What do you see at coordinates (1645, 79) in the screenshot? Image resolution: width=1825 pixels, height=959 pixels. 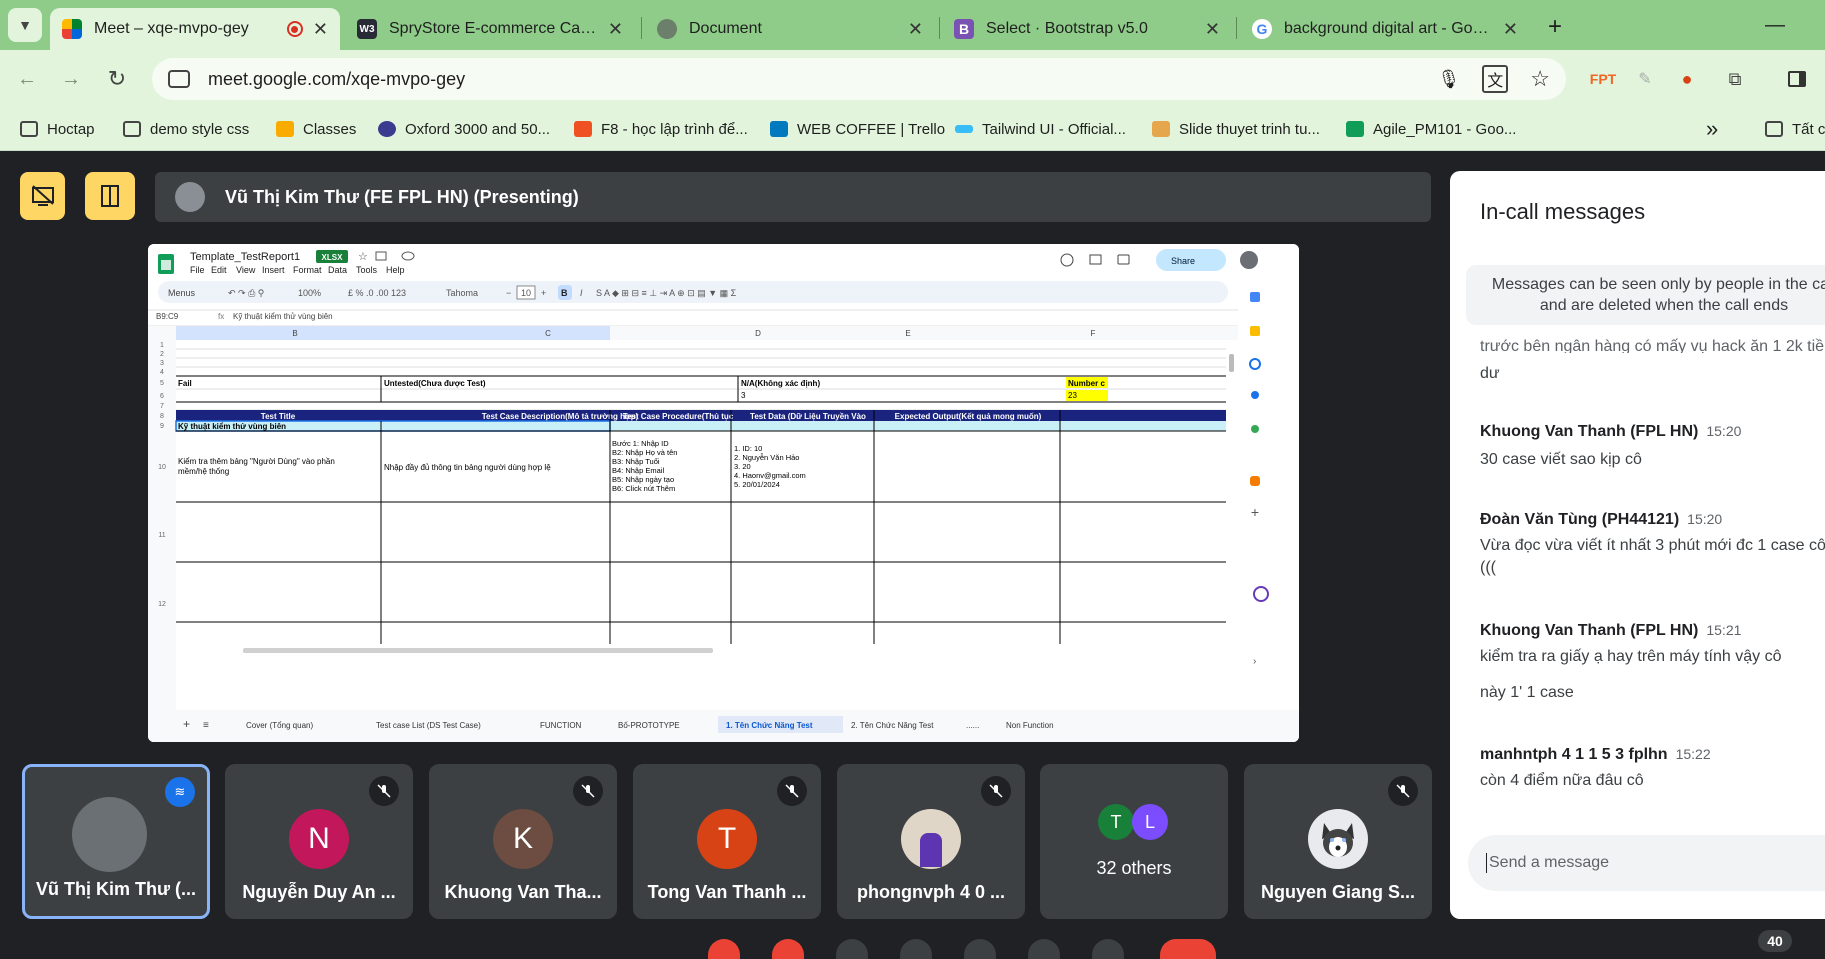 I see `extension-pen-icon: ✎` at bounding box center [1645, 79].